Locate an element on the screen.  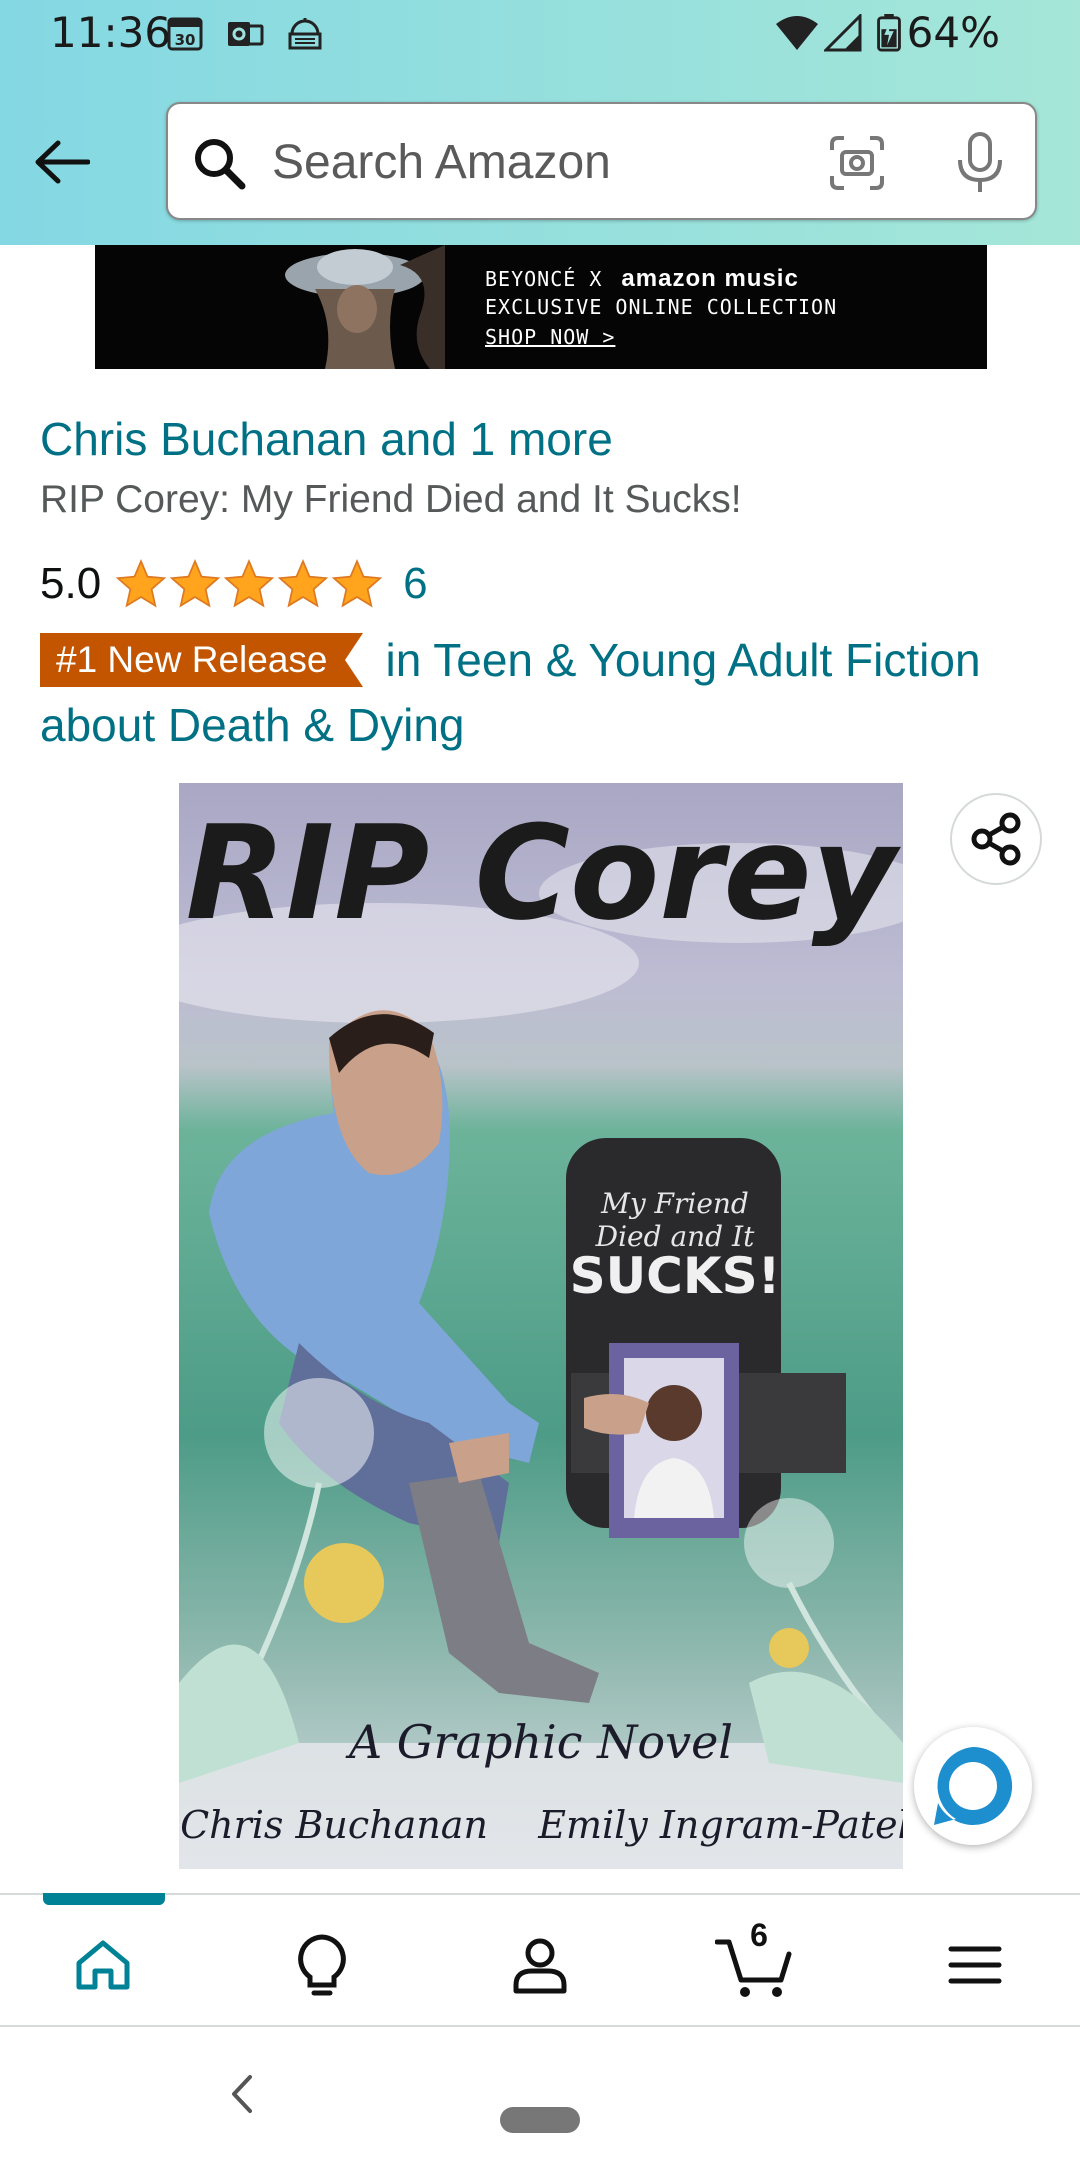
back-button is located at coordinates (62, 162).